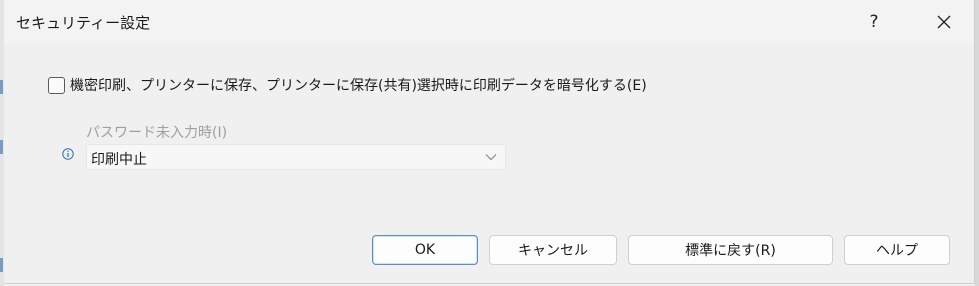  What do you see at coordinates (83, 23) in the screenshot?
I see `dialog-title: セキュリティー設定` at bounding box center [83, 23].